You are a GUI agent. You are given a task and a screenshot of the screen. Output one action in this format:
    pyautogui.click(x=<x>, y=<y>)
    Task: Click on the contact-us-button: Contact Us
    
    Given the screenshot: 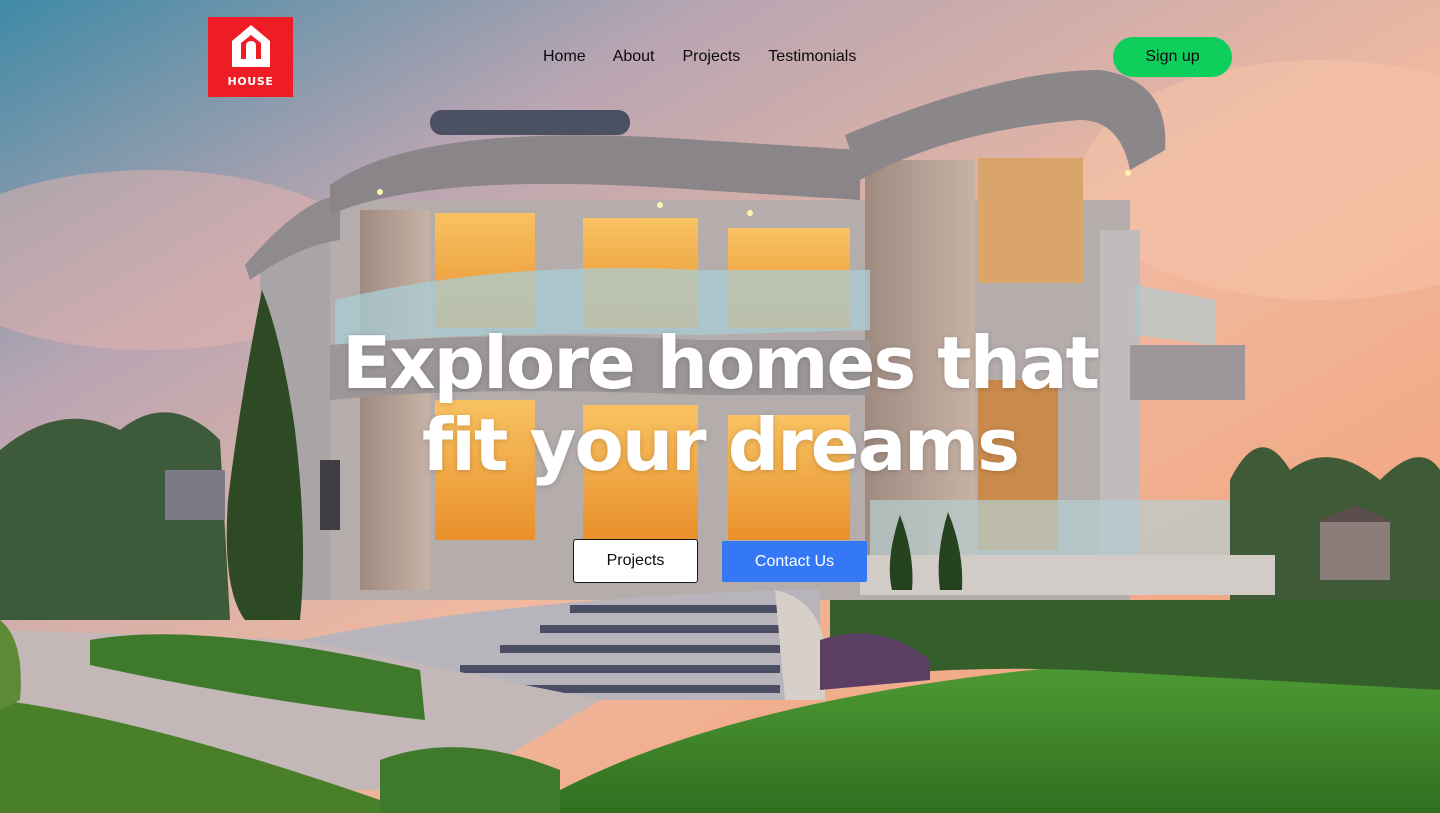 What is the action you would take?
    pyautogui.click(x=794, y=561)
    